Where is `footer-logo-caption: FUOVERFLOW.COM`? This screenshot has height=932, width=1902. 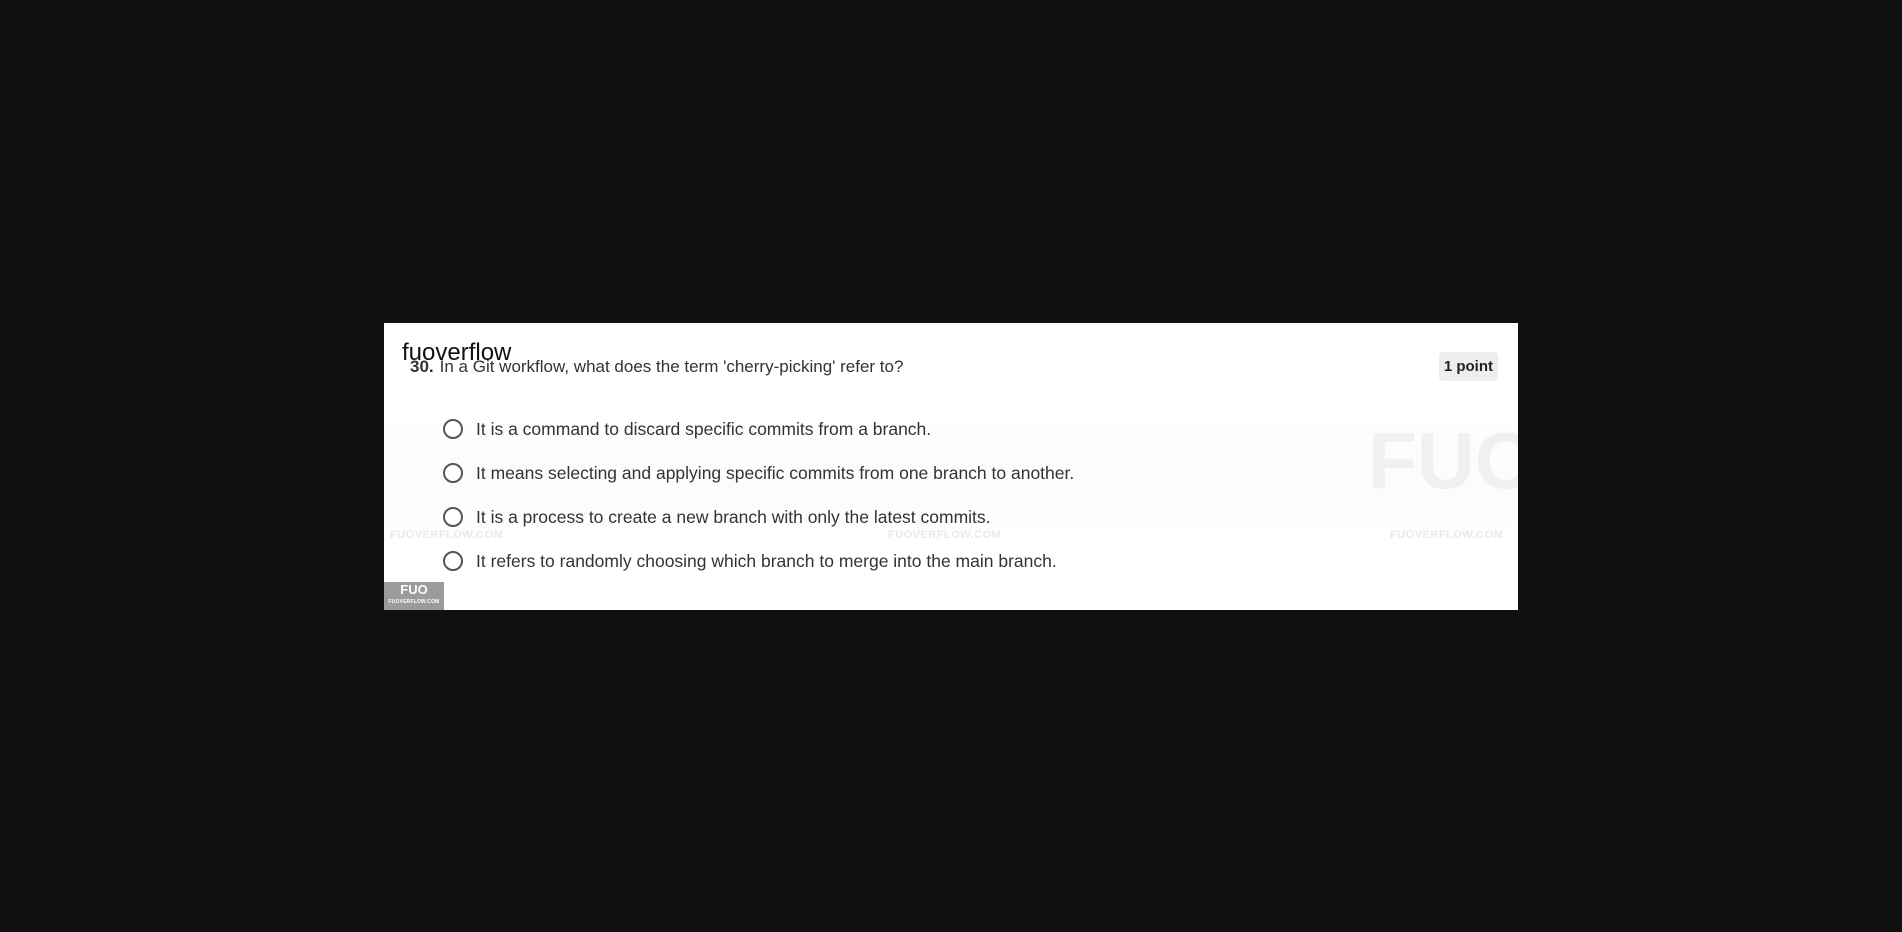 footer-logo-caption: FUOVERFLOW.COM is located at coordinates (414, 602).